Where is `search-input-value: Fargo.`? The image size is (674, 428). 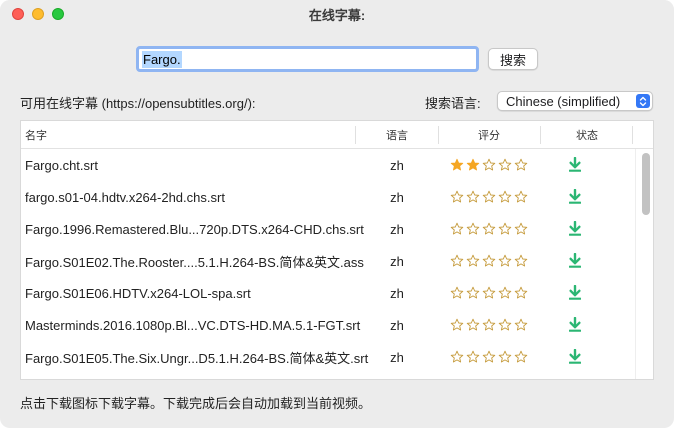 search-input-value: Fargo. is located at coordinates (162, 59).